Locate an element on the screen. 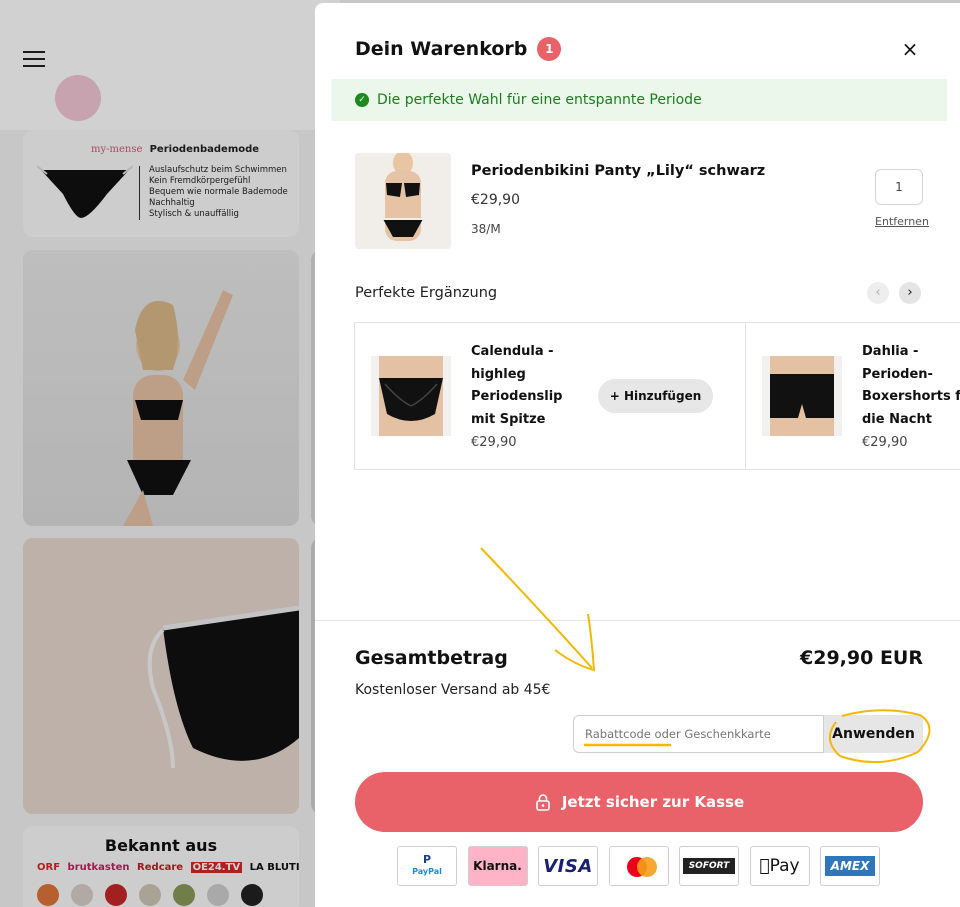 This screenshot has height=907, width=960. checkout-button: Jetzt sicher zur Kasse is located at coordinates (639, 802).